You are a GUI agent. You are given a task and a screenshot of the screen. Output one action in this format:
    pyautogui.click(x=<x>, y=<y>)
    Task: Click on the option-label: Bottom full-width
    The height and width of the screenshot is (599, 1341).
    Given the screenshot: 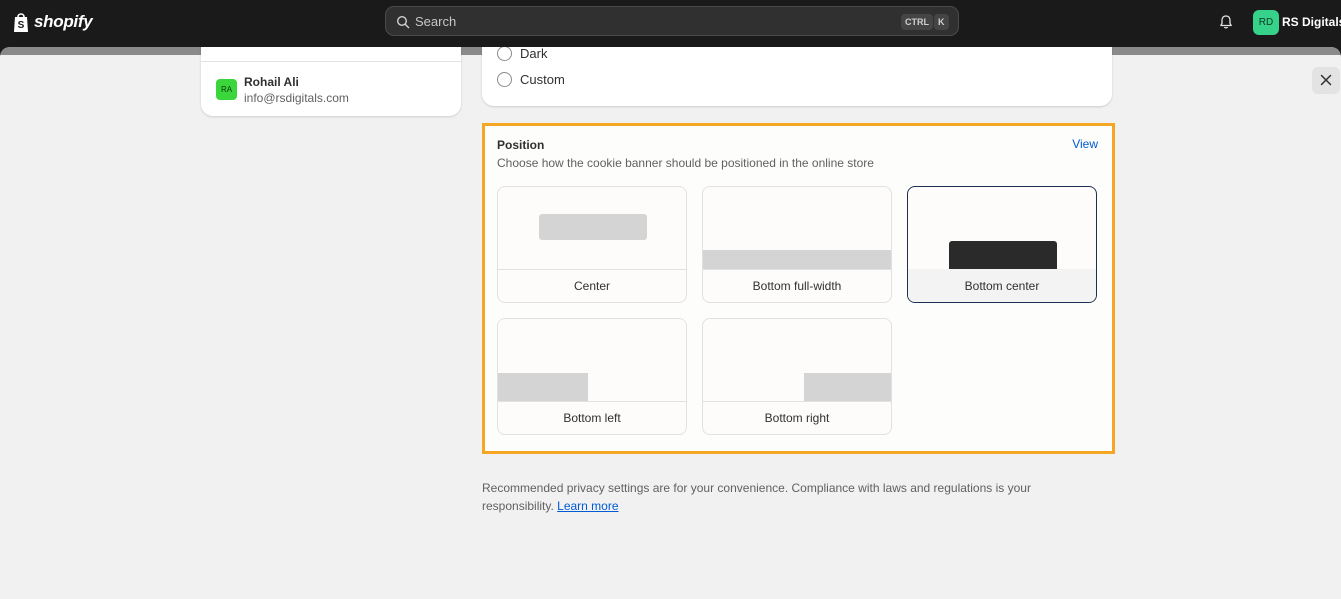 What is the action you would take?
    pyautogui.click(x=797, y=286)
    